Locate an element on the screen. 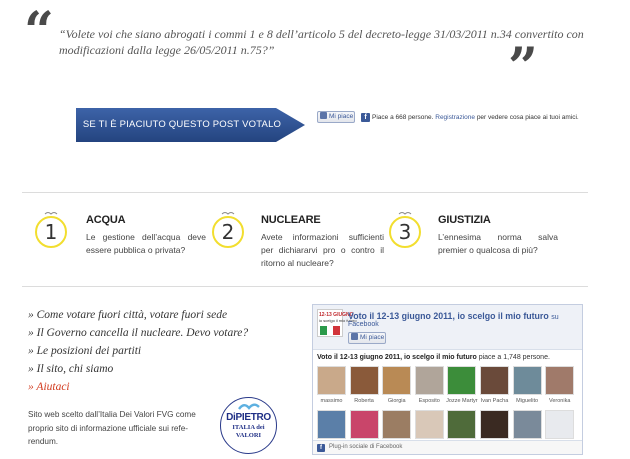 The image size is (630, 459). topic-desc-line: L’ennesima norma salva is located at coordinates (498, 237).